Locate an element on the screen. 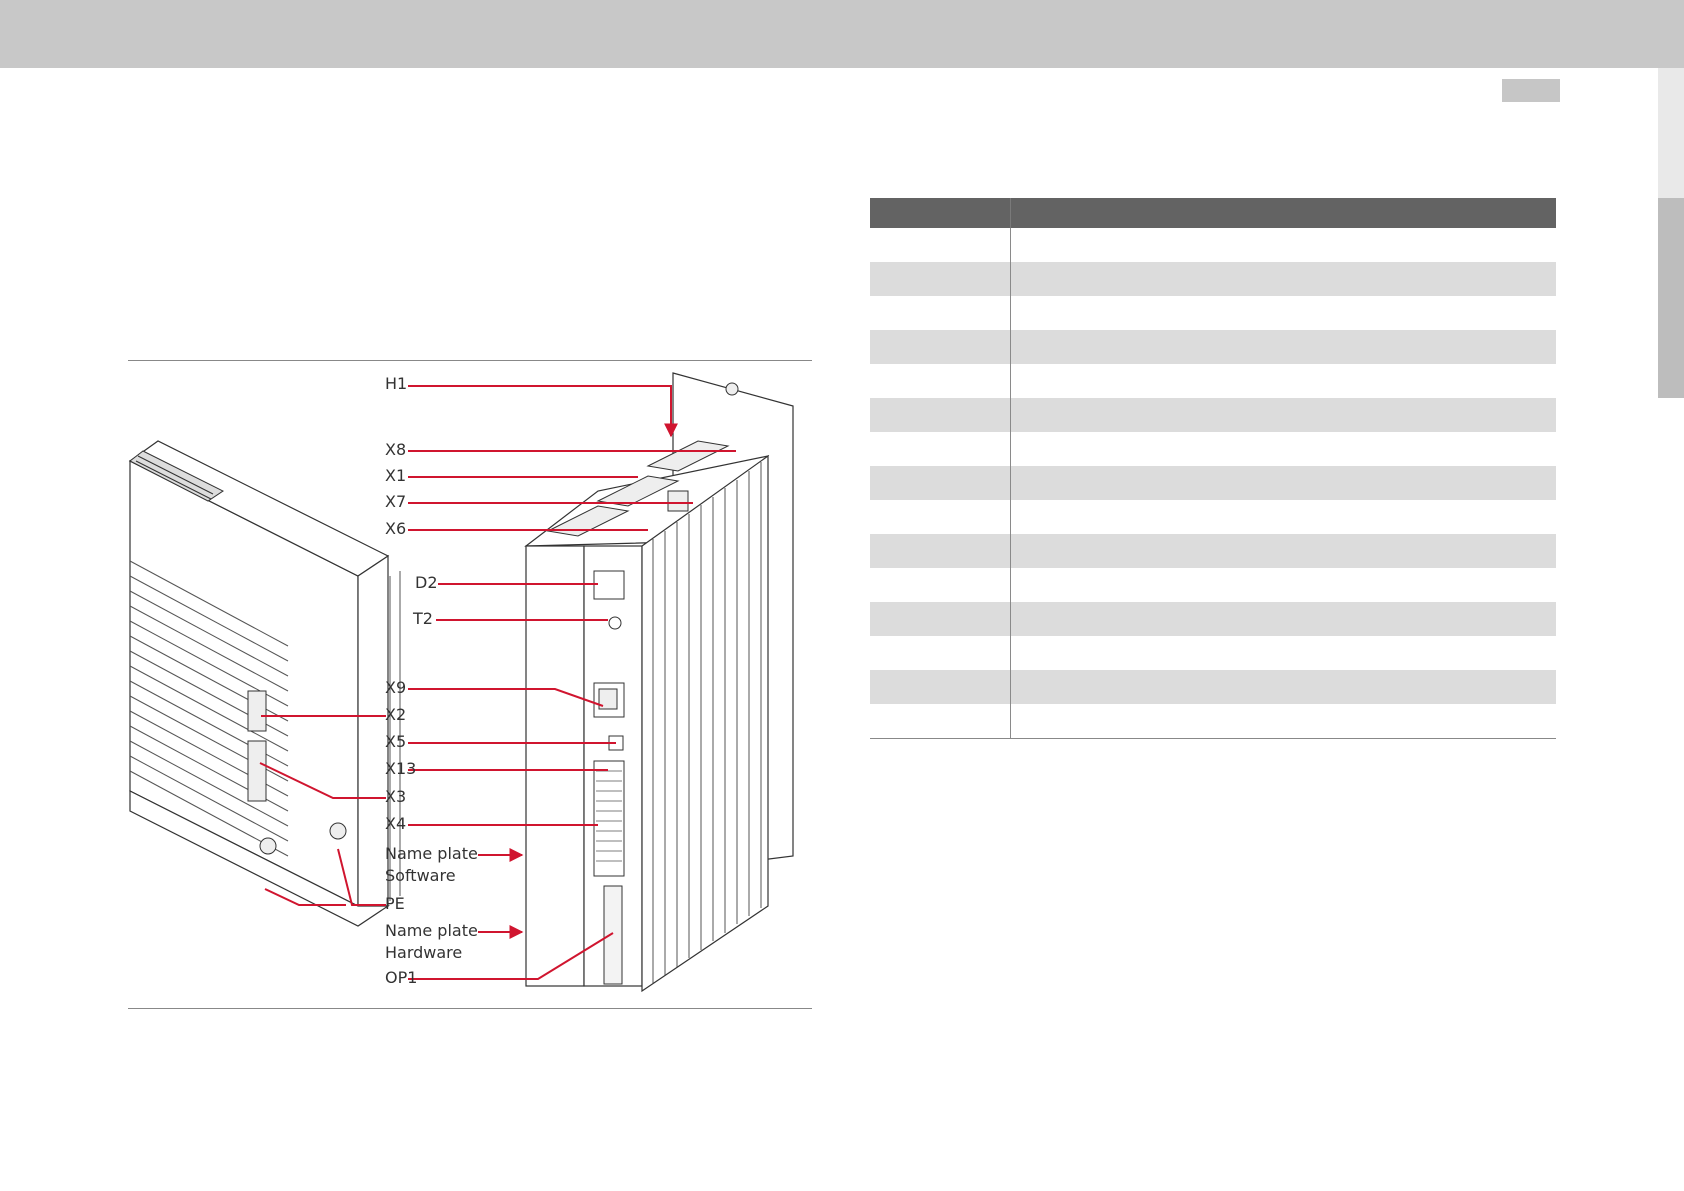 The width and height of the screenshot is (1684, 1191). callout-nameplate-software: Name plate Software is located at coordinates (431, 865).